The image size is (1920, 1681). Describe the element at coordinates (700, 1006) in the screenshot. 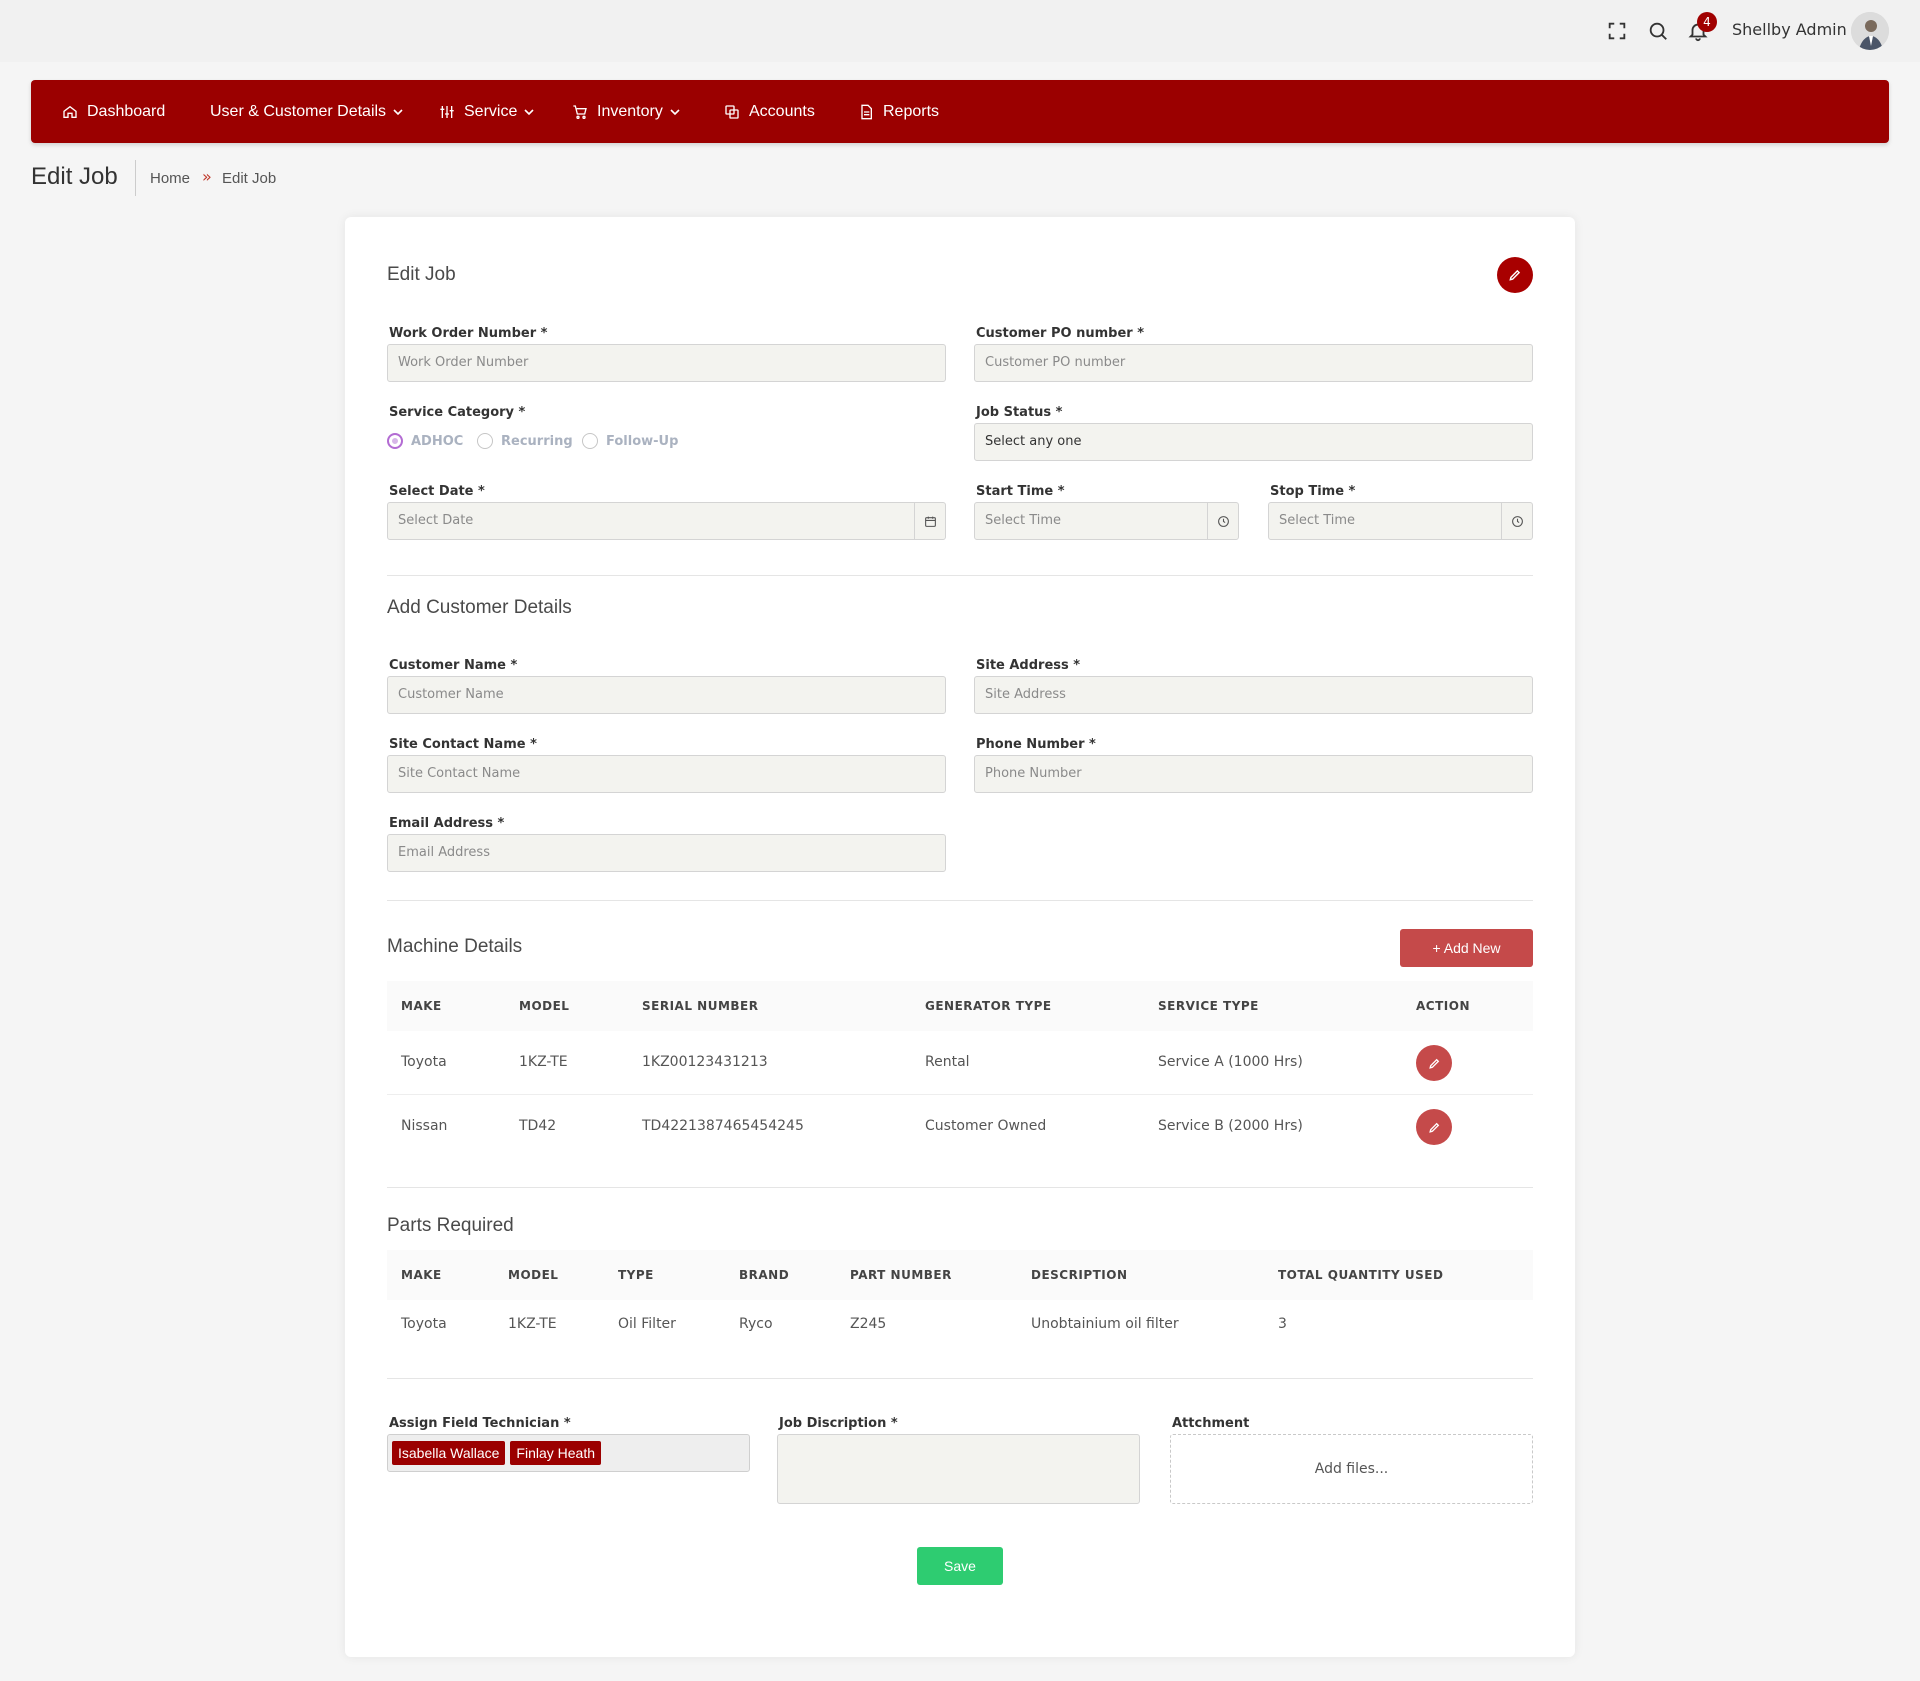

I see `column-header: SERIAL NUMBER` at that location.